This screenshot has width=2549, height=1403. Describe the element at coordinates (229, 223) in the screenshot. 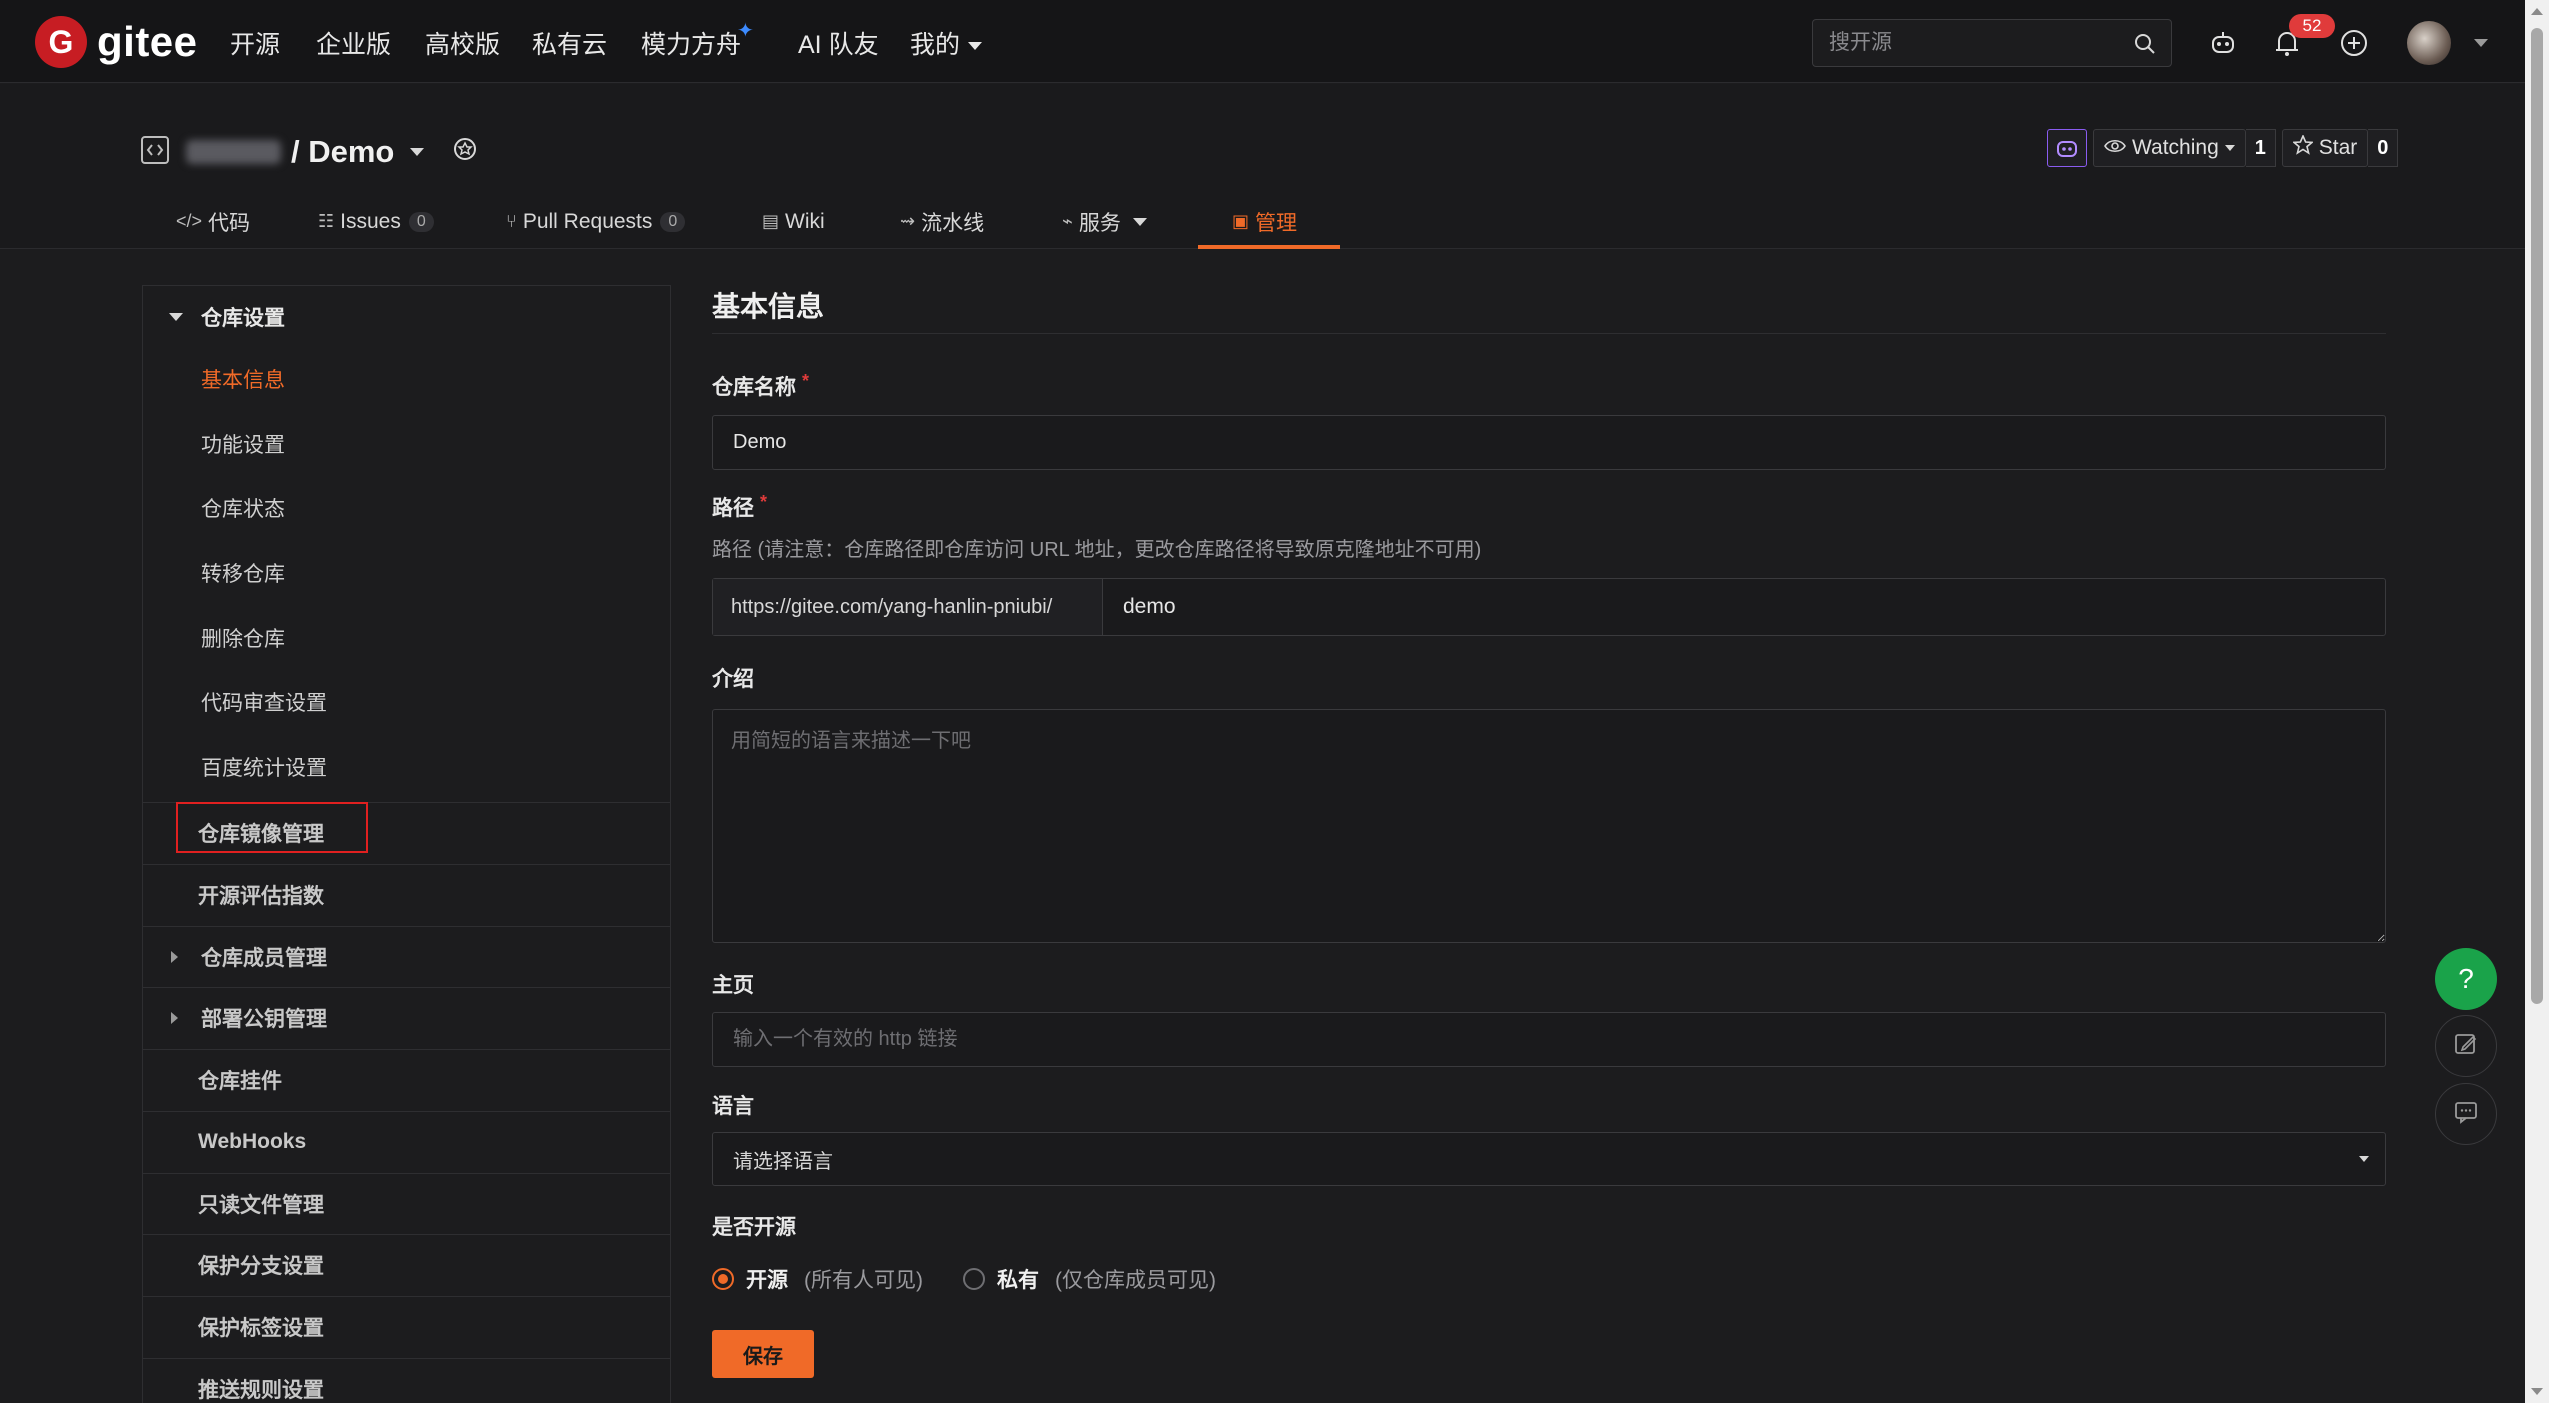

I see `tab-code-label: 代码` at that location.